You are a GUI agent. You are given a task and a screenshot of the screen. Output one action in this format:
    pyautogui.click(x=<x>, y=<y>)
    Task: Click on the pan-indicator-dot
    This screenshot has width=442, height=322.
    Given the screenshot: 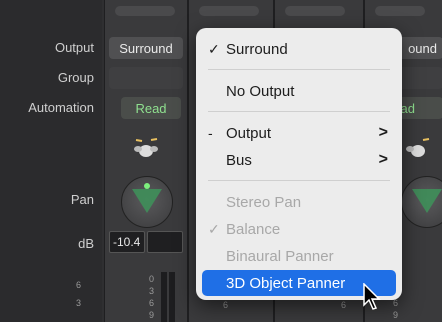 What is the action you would take?
    pyautogui.click(x=147, y=186)
    